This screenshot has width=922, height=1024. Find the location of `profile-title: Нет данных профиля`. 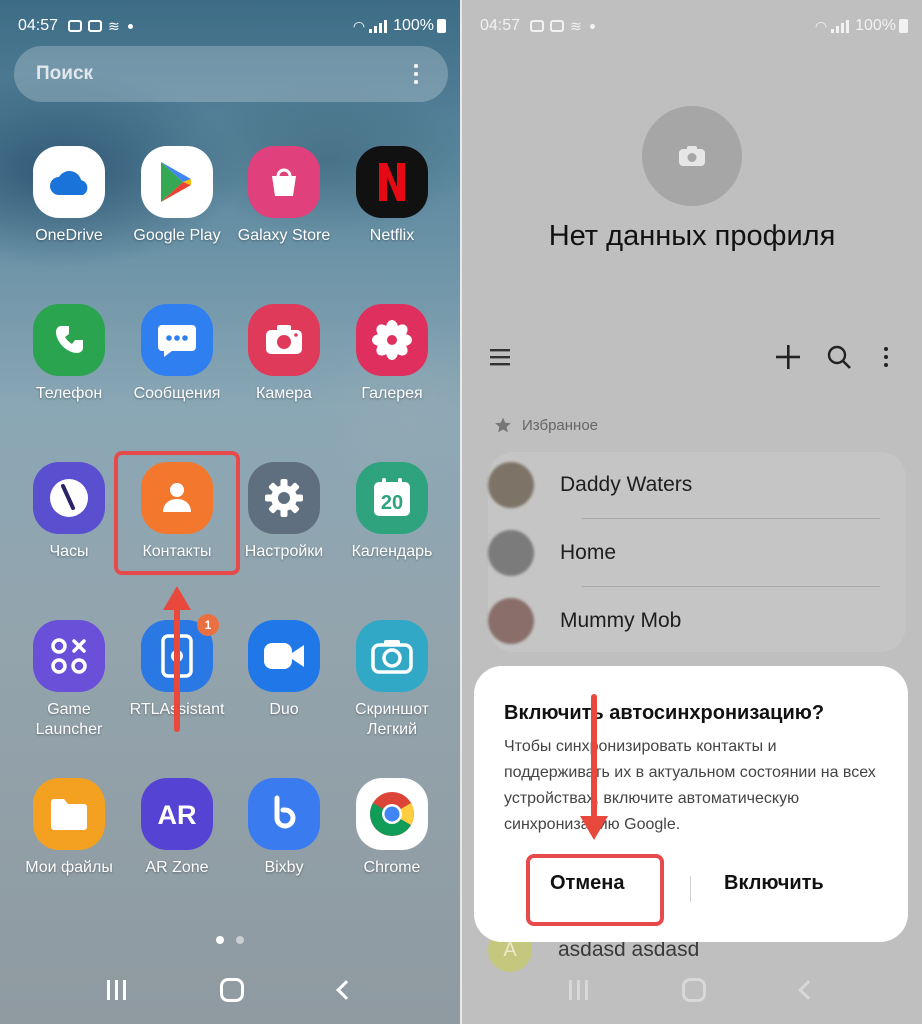

profile-title: Нет данных профиля is located at coordinates (692, 236).